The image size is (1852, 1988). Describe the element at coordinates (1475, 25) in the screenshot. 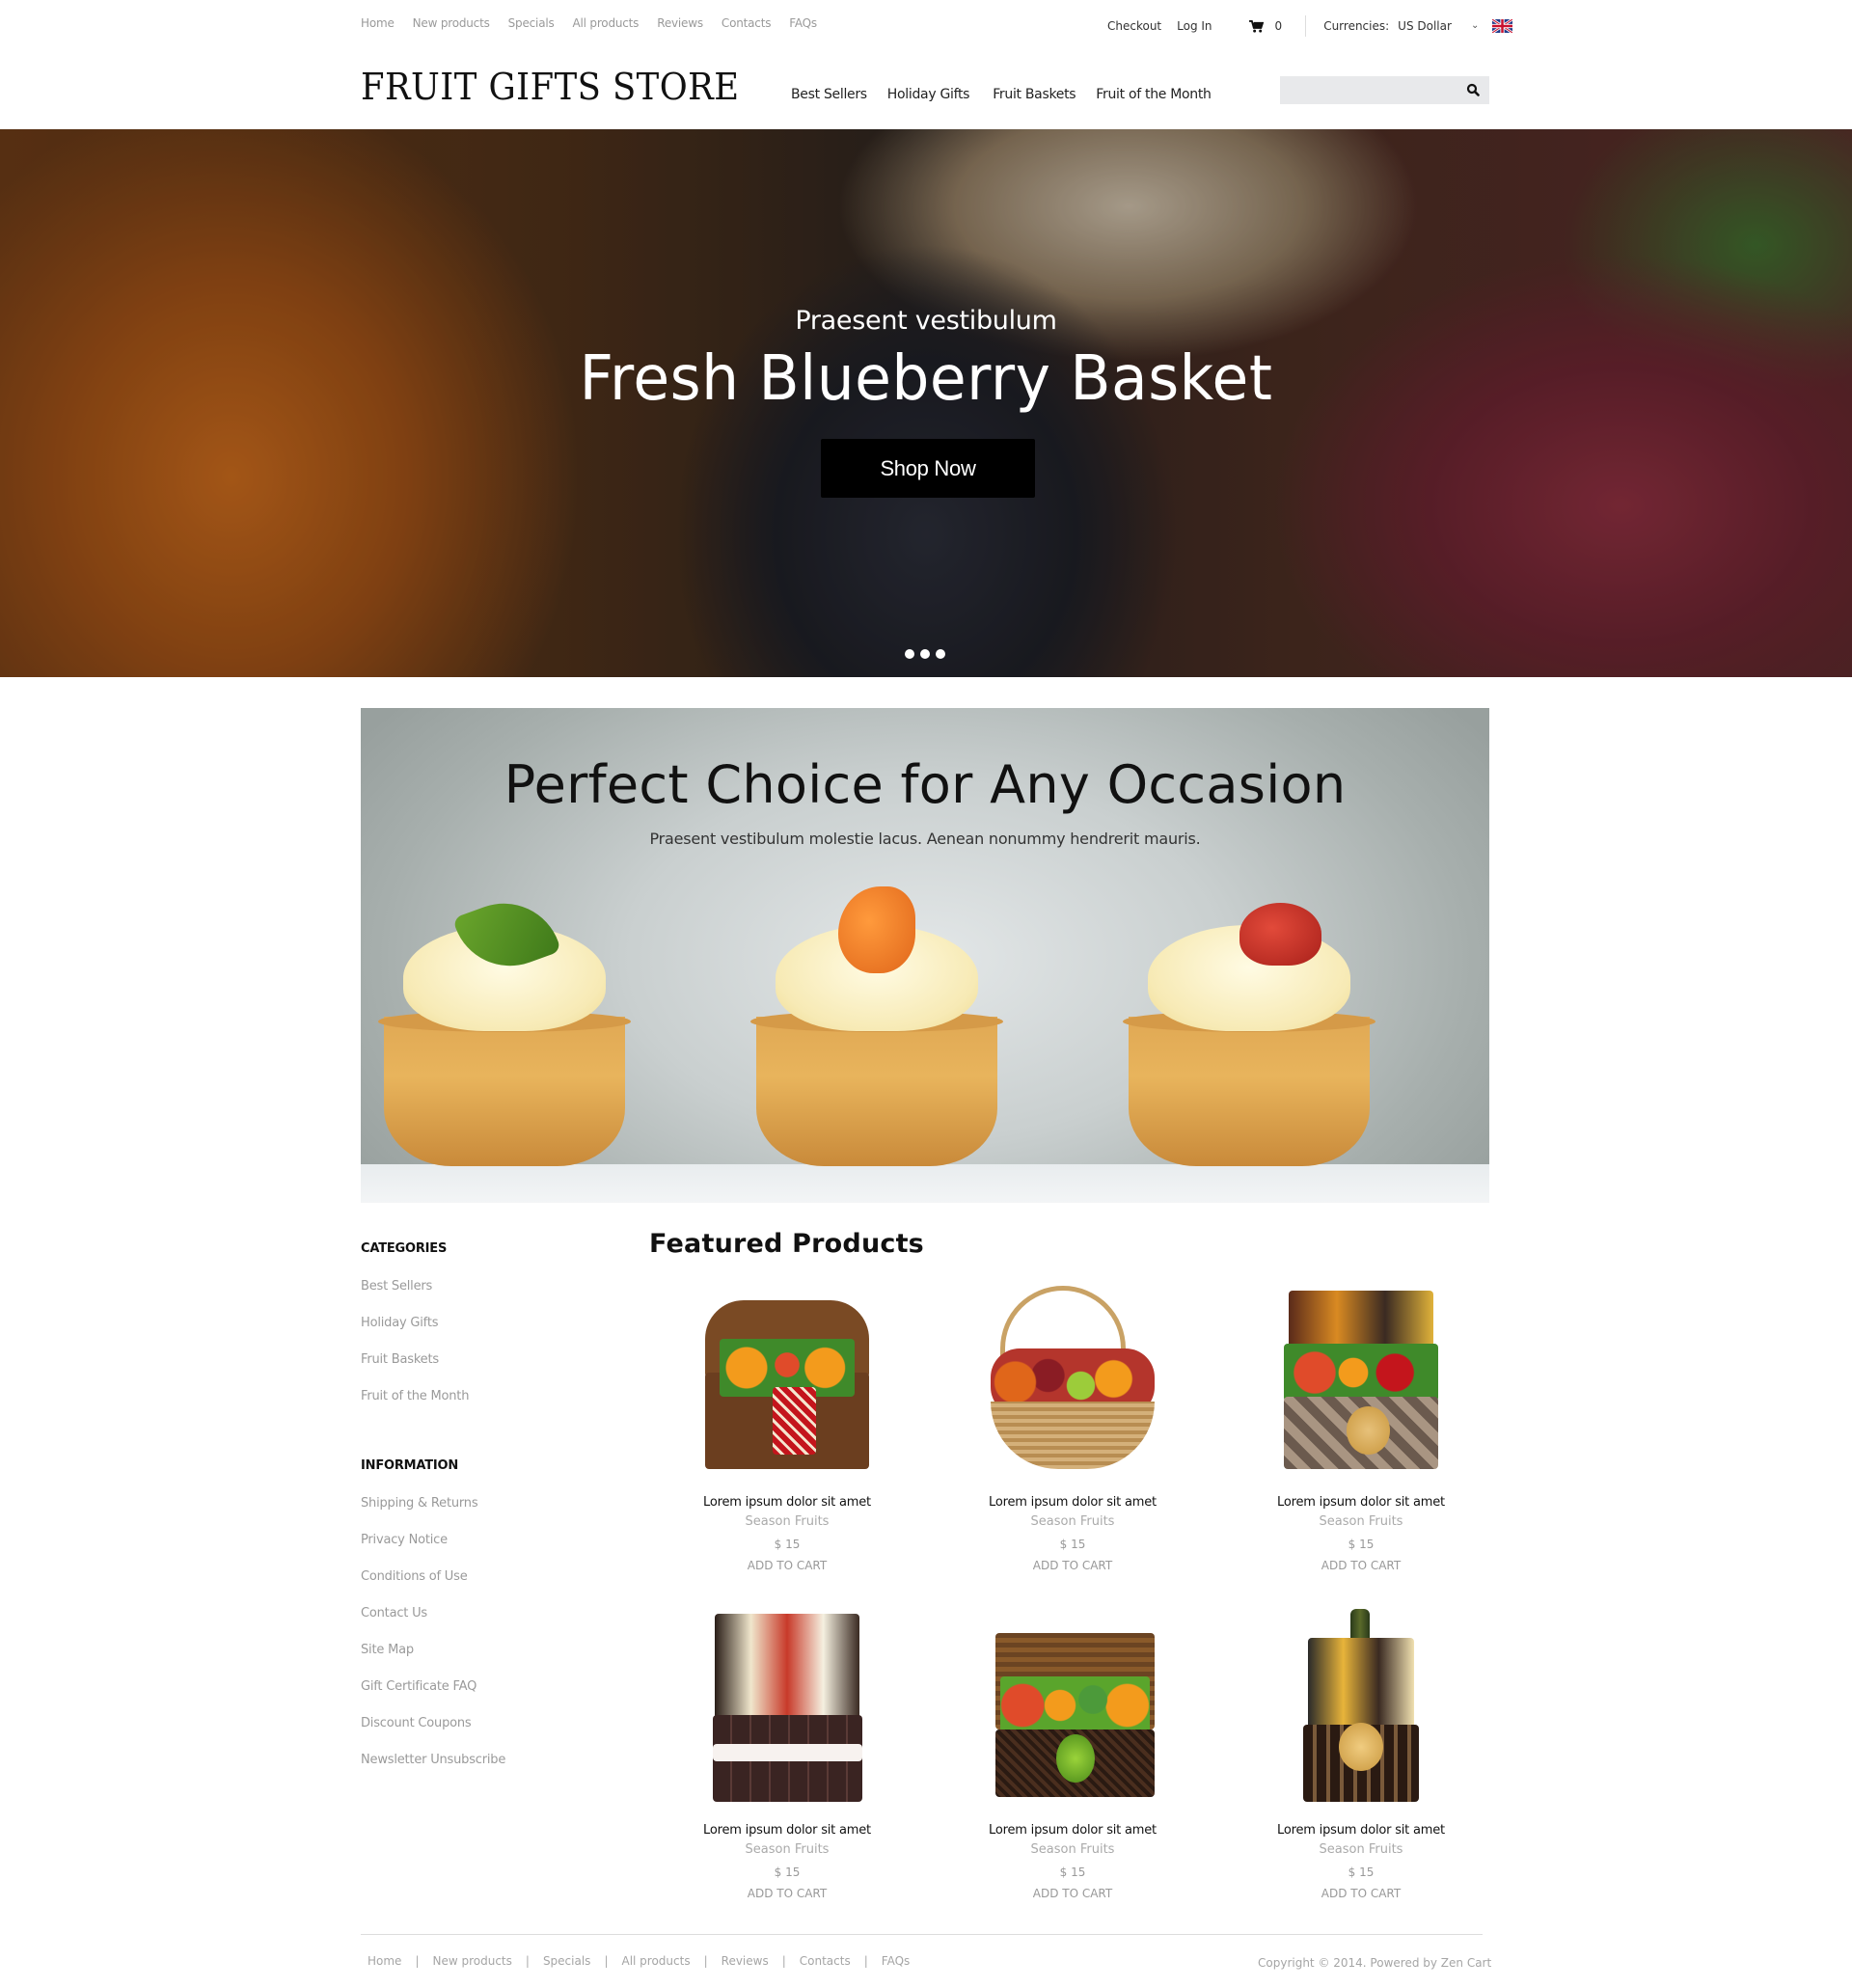

I see `chevron-down-icon: ⌄` at that location.